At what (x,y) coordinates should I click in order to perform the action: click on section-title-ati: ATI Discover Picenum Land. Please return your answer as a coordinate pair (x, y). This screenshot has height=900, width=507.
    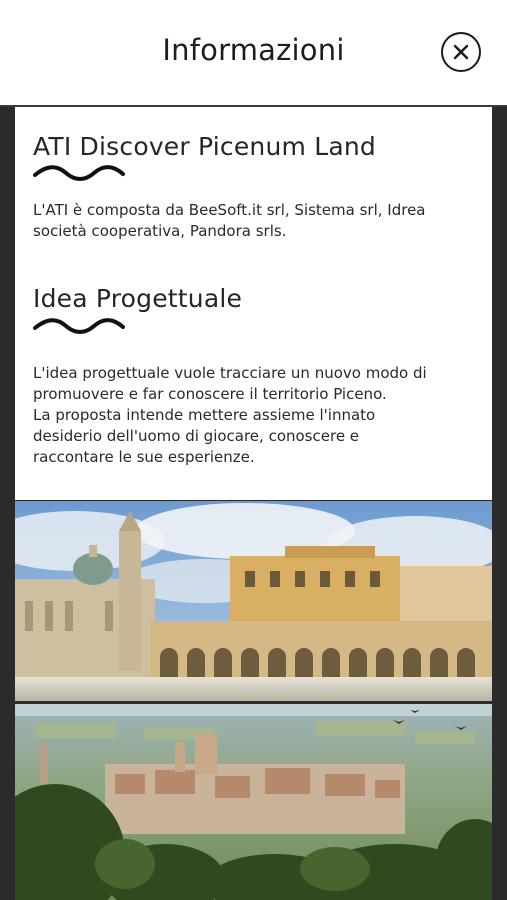
    Looking at the image, I should click on (204, 146).